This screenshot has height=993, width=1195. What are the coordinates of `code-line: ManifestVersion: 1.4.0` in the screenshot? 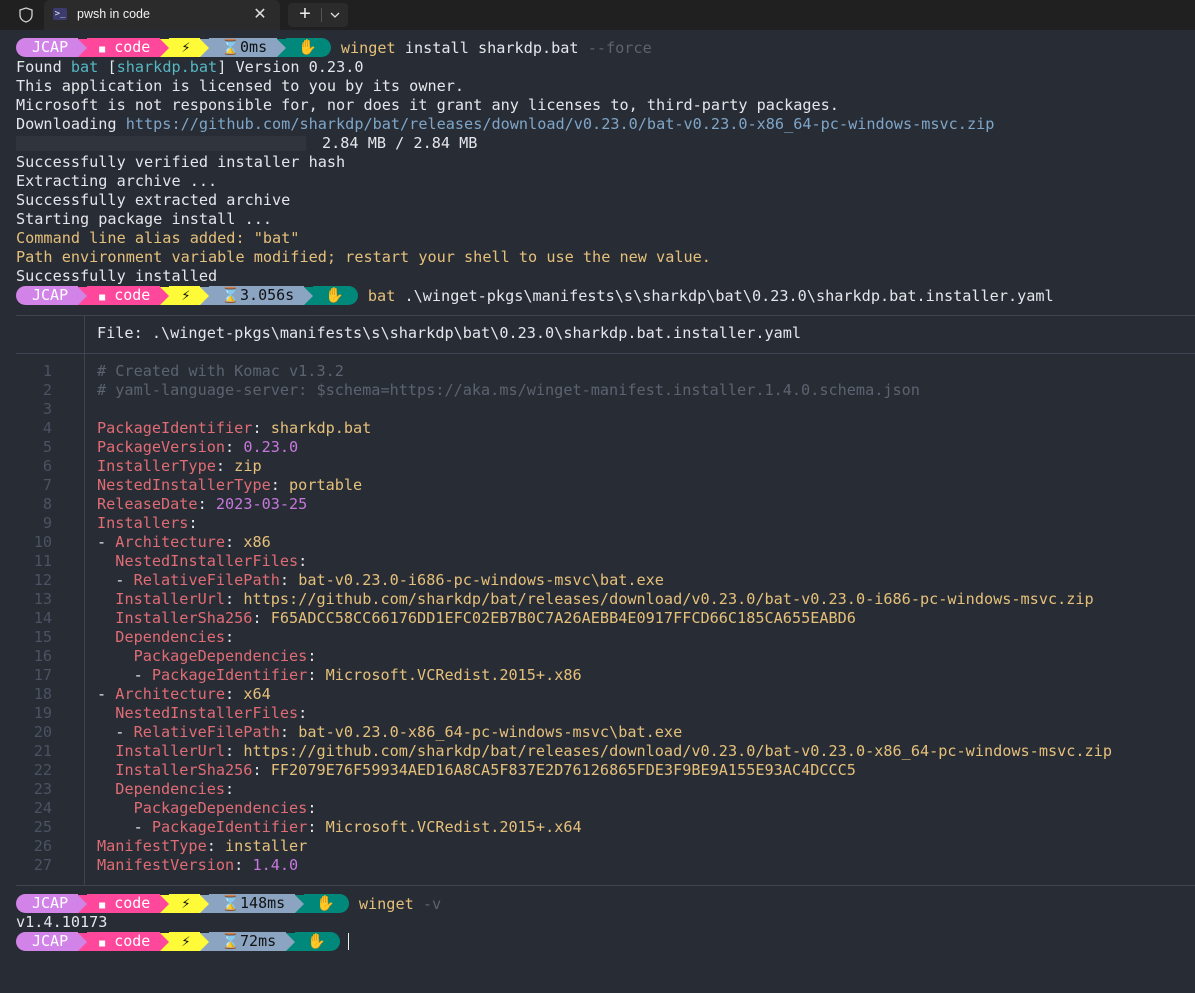 It's located at (198, 865).